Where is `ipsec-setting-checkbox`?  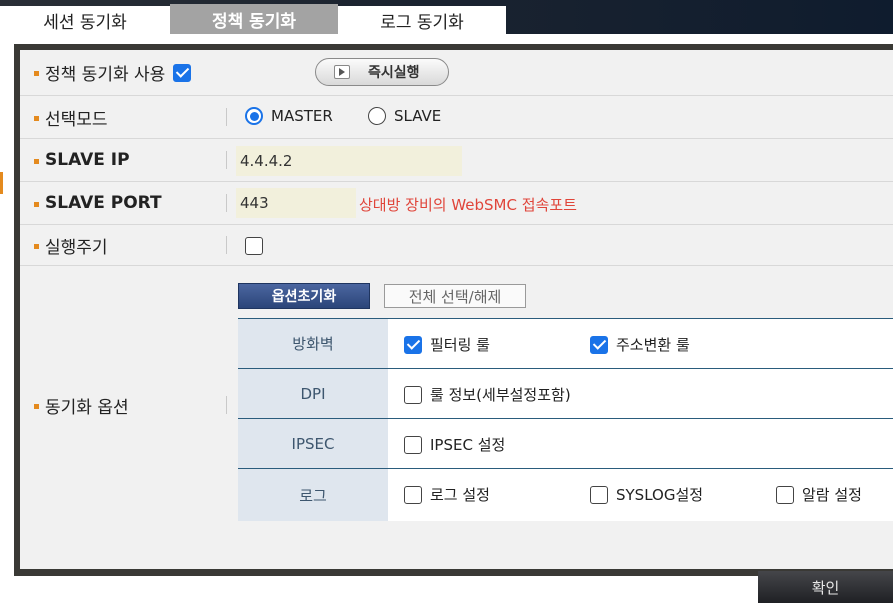 ipsec-setting-checkbox is located at coordinates (413, 444).